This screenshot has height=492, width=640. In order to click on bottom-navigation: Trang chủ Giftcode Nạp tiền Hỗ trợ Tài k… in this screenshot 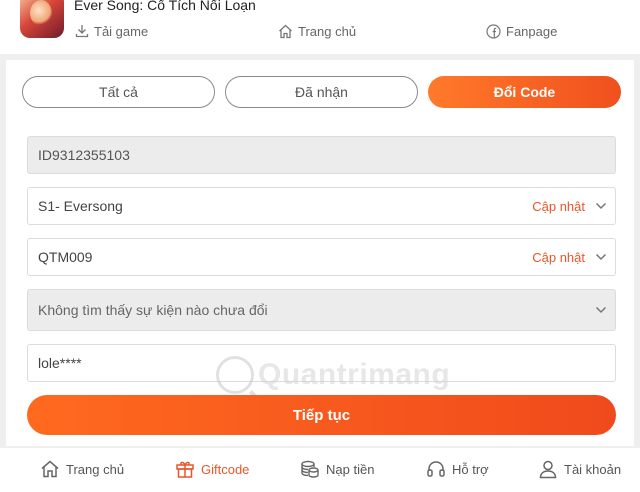, I will do `click(320, 470)`.